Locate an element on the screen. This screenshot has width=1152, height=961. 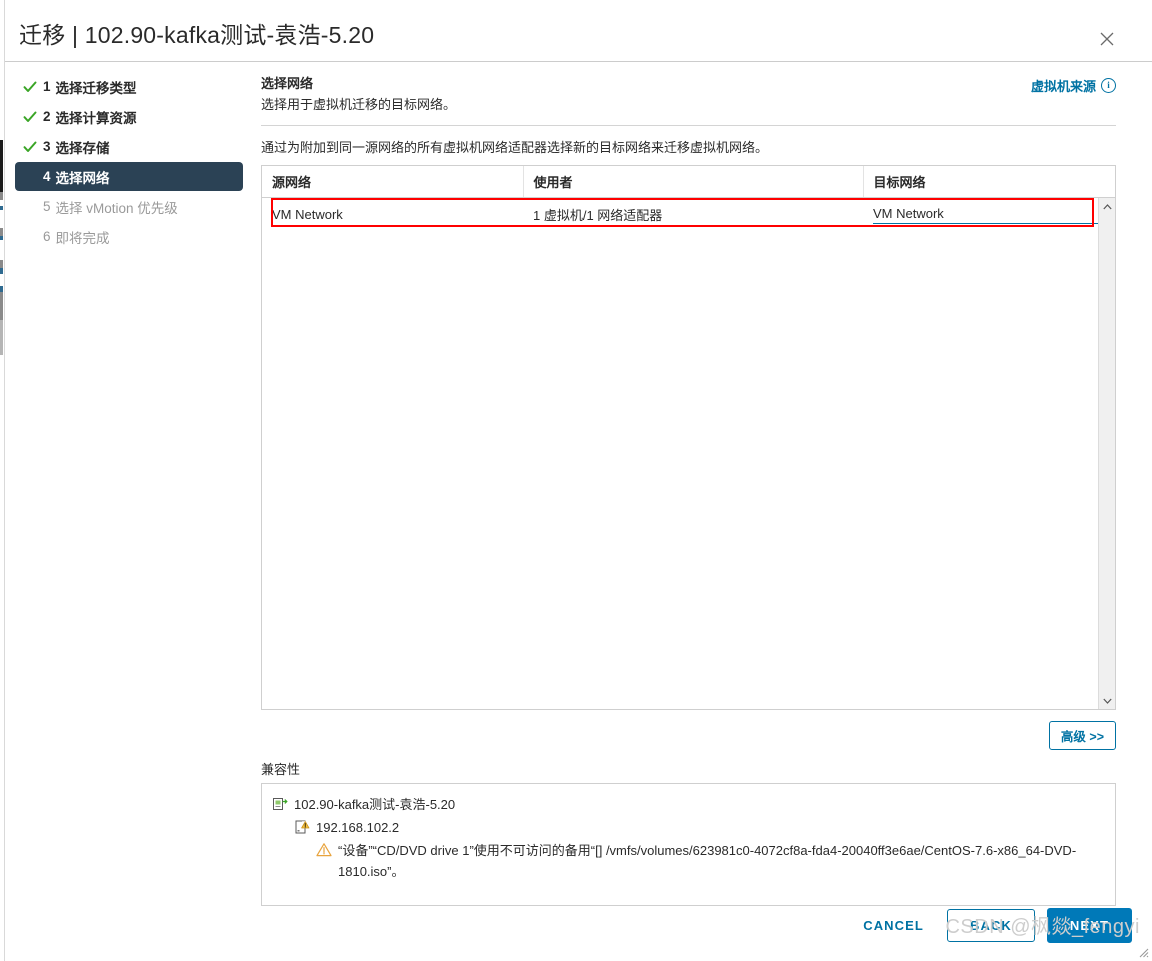
dialog-titlebar: 迁移 | 102.90-kafka测试-袁浩-5.20 is located at coordinates (578, 31).